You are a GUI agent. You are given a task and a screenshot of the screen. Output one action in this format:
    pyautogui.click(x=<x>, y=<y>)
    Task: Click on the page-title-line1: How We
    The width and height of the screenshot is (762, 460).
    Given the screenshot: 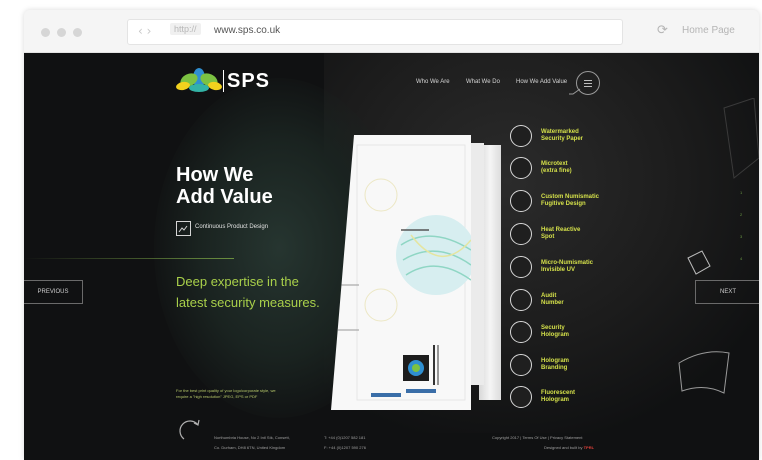 What is the action you would take?
    pyautogui.click(x=215, y=175)
    